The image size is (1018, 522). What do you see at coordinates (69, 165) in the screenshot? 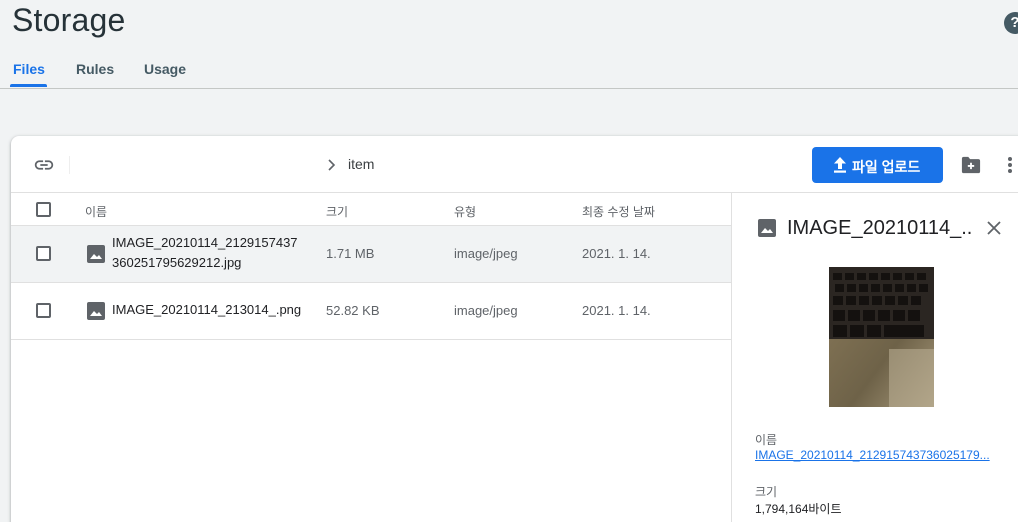
I see `path-divider` at bounding box center [69, 165].